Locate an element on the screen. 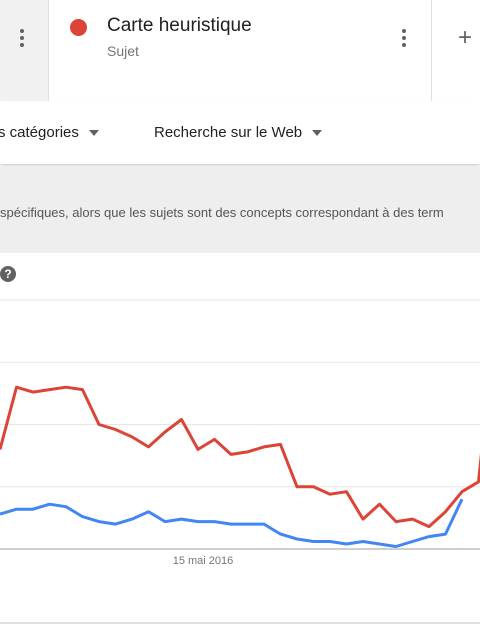  category-filter-dropdown: s catégories is located at coordinates (49, 132).